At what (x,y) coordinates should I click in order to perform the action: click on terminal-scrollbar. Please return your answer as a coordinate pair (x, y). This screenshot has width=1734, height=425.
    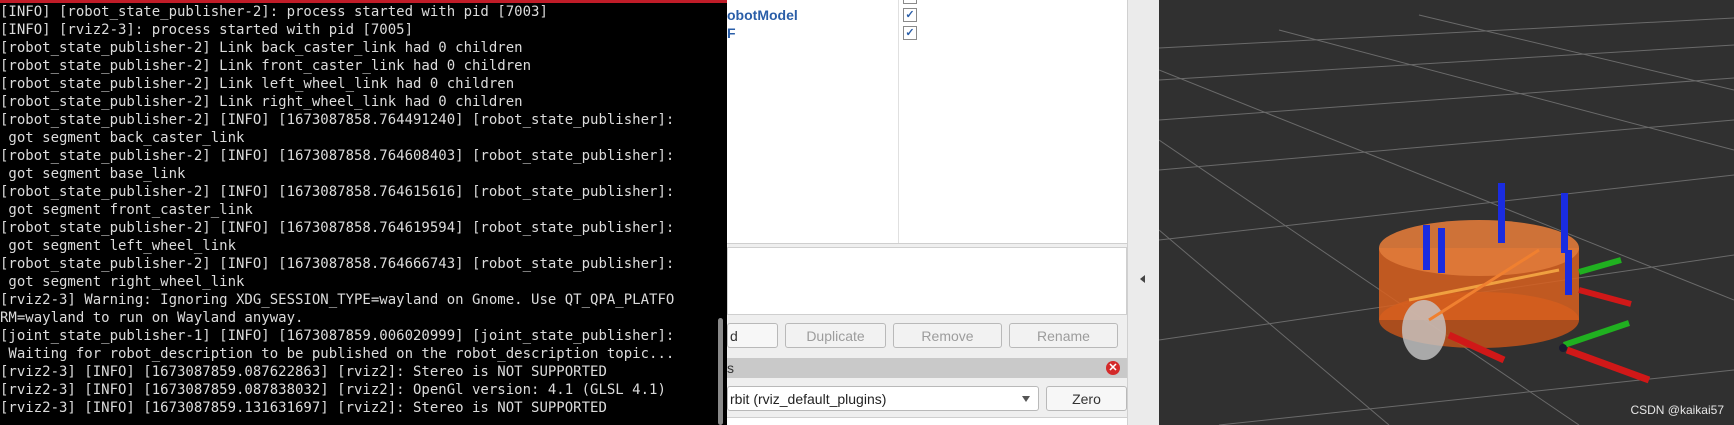
    Looking at the image, I should click on (720, 371).